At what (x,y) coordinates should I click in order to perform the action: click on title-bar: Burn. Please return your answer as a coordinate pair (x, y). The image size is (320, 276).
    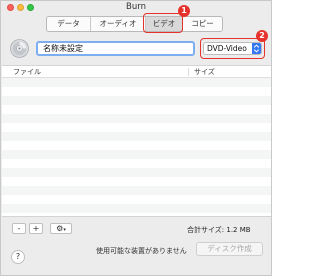
    Looking at the image, I should click on (136, 8).